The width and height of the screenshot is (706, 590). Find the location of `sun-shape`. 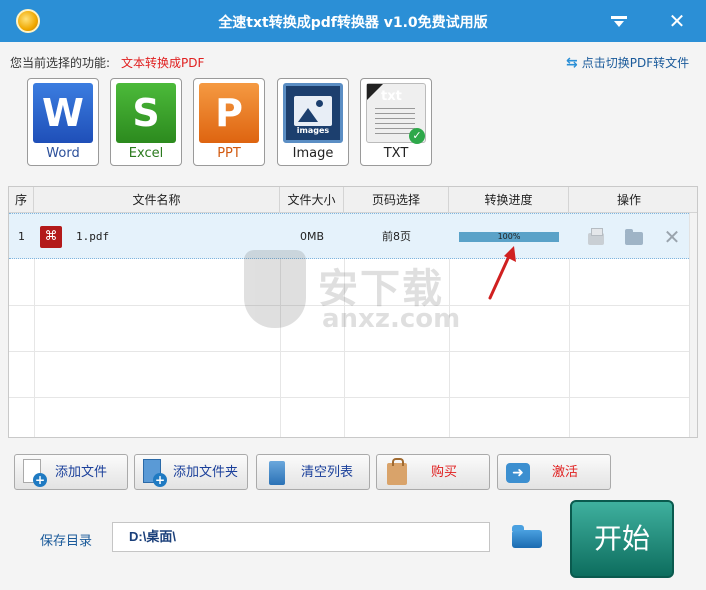

sun-shape is located at coordinates (319, 103).